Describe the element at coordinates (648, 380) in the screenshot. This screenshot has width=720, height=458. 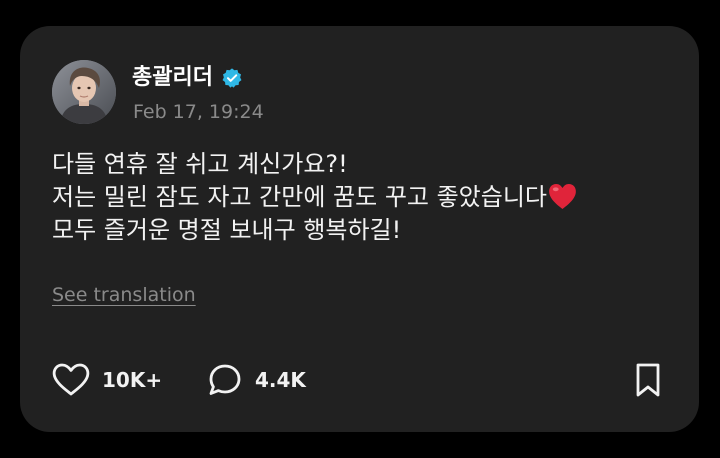
I see `bookmark-icon` at that location.